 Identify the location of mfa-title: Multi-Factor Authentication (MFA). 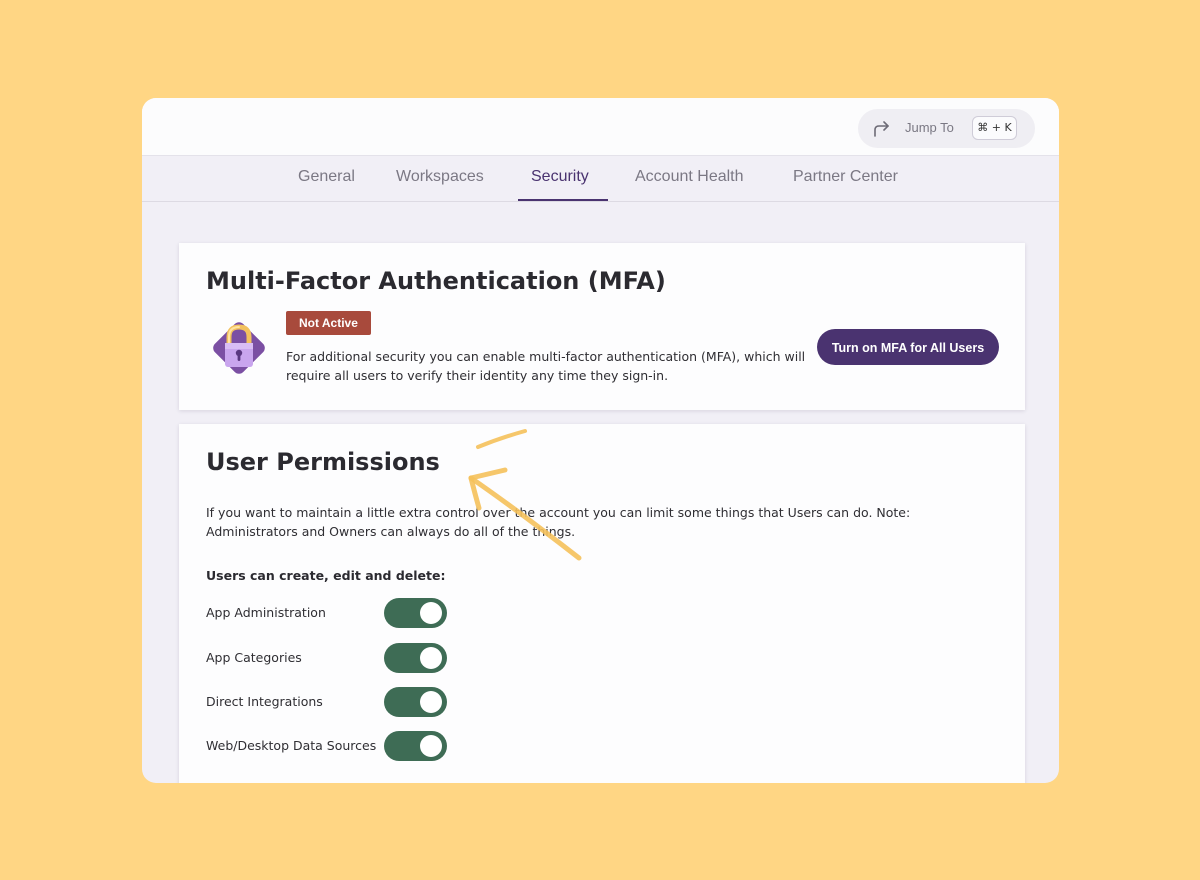
(436, 281).